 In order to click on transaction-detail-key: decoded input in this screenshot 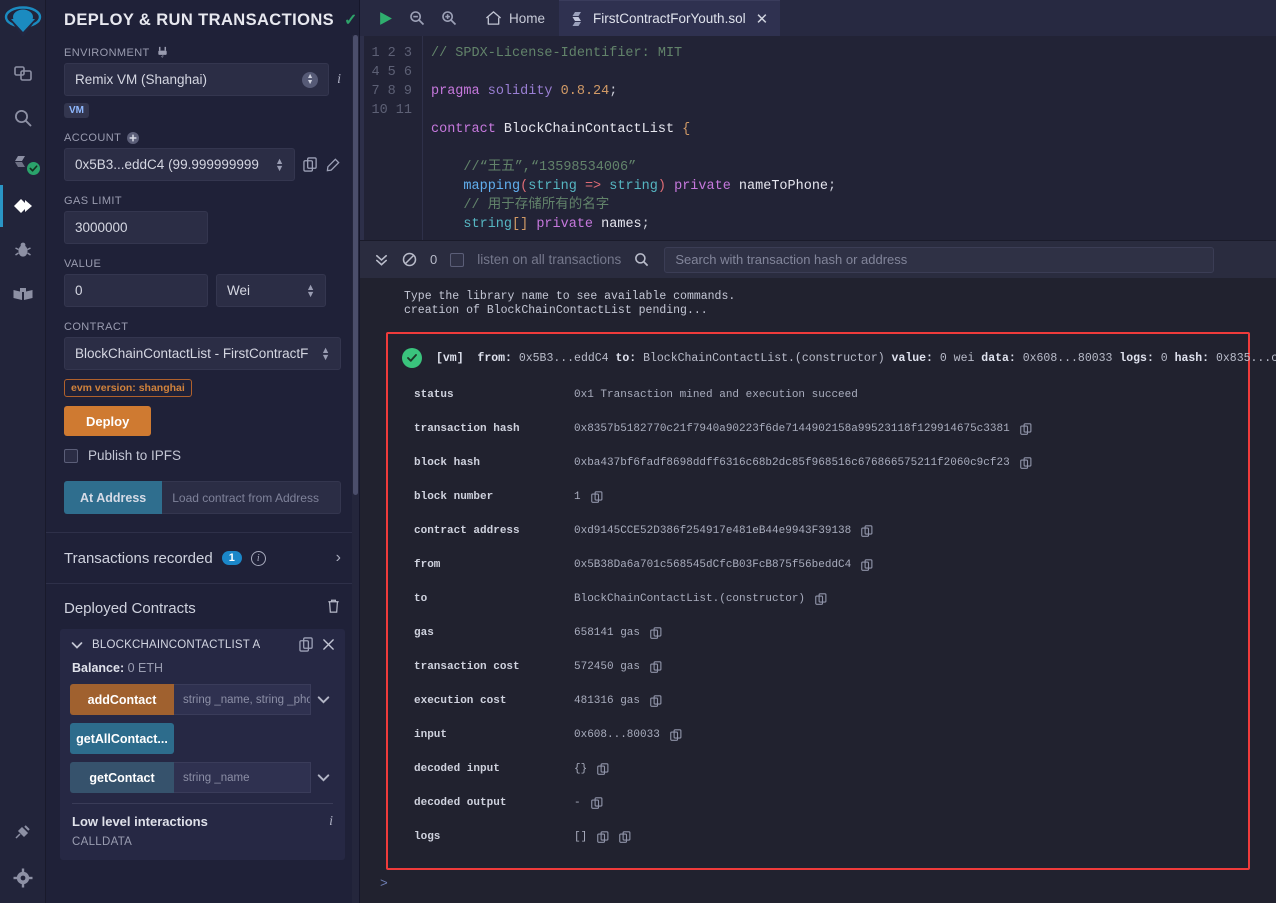, I will do `click(457, 769)`.